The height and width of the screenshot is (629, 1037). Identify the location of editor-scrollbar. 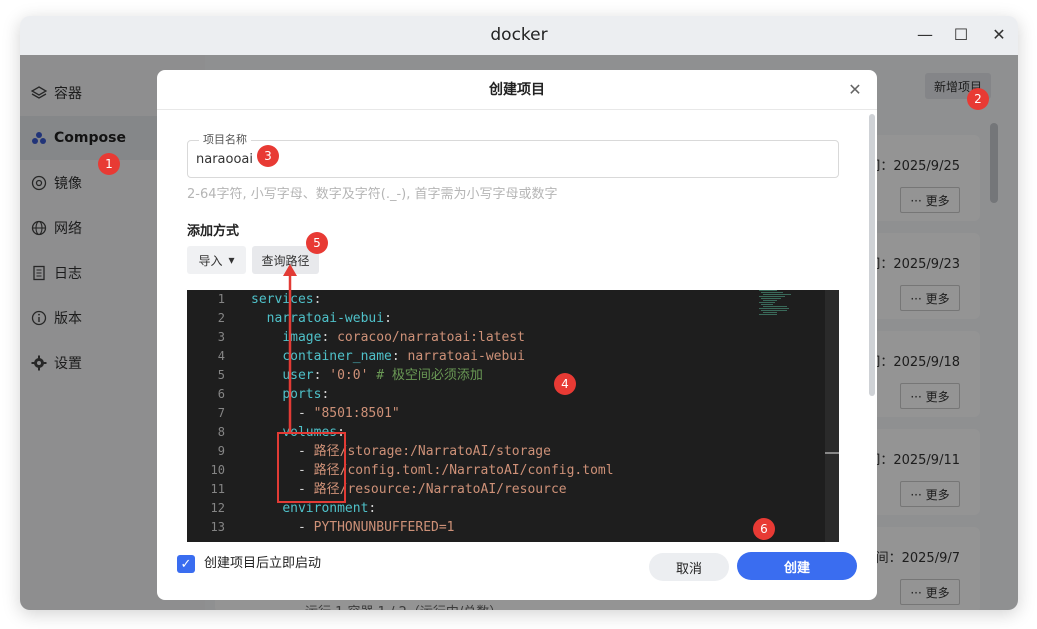
(832, 416).